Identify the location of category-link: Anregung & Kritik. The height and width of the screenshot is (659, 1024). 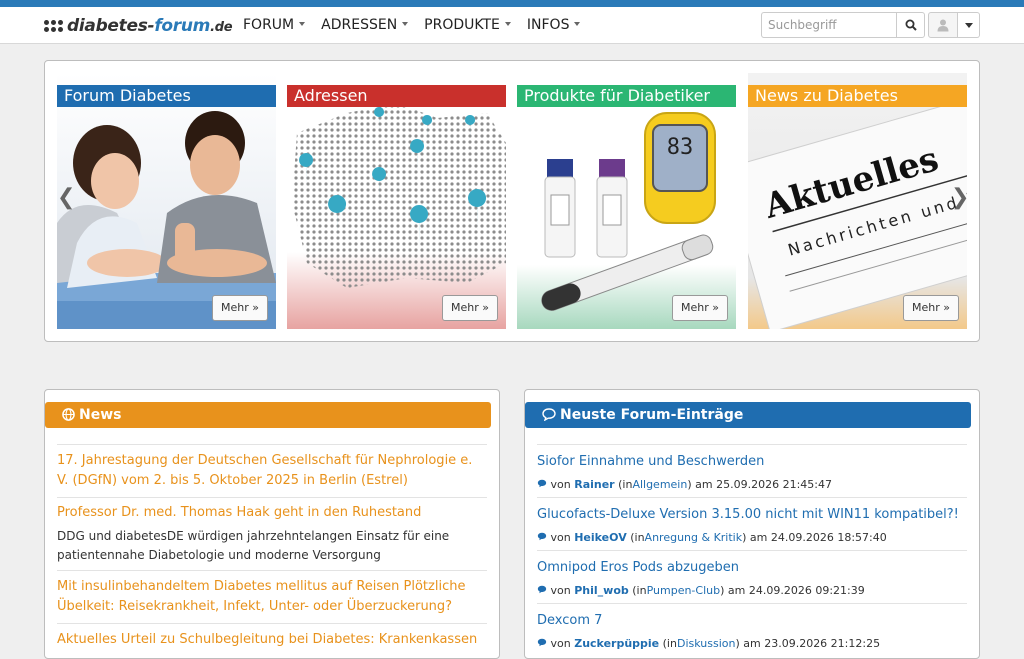
(694, 537).